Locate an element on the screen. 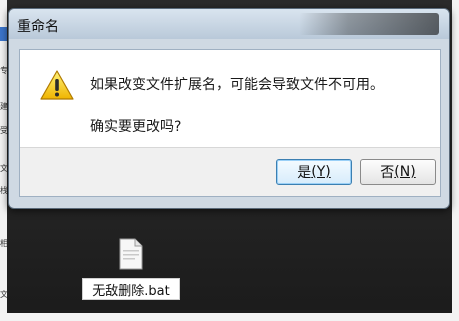 This screenshot has width=459, height=321. file-icon is located at coordinates (131, 254).